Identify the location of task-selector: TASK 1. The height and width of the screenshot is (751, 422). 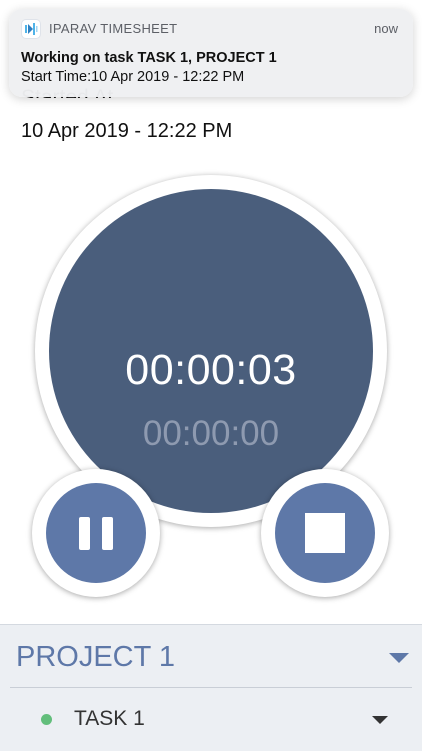
(211, 719).